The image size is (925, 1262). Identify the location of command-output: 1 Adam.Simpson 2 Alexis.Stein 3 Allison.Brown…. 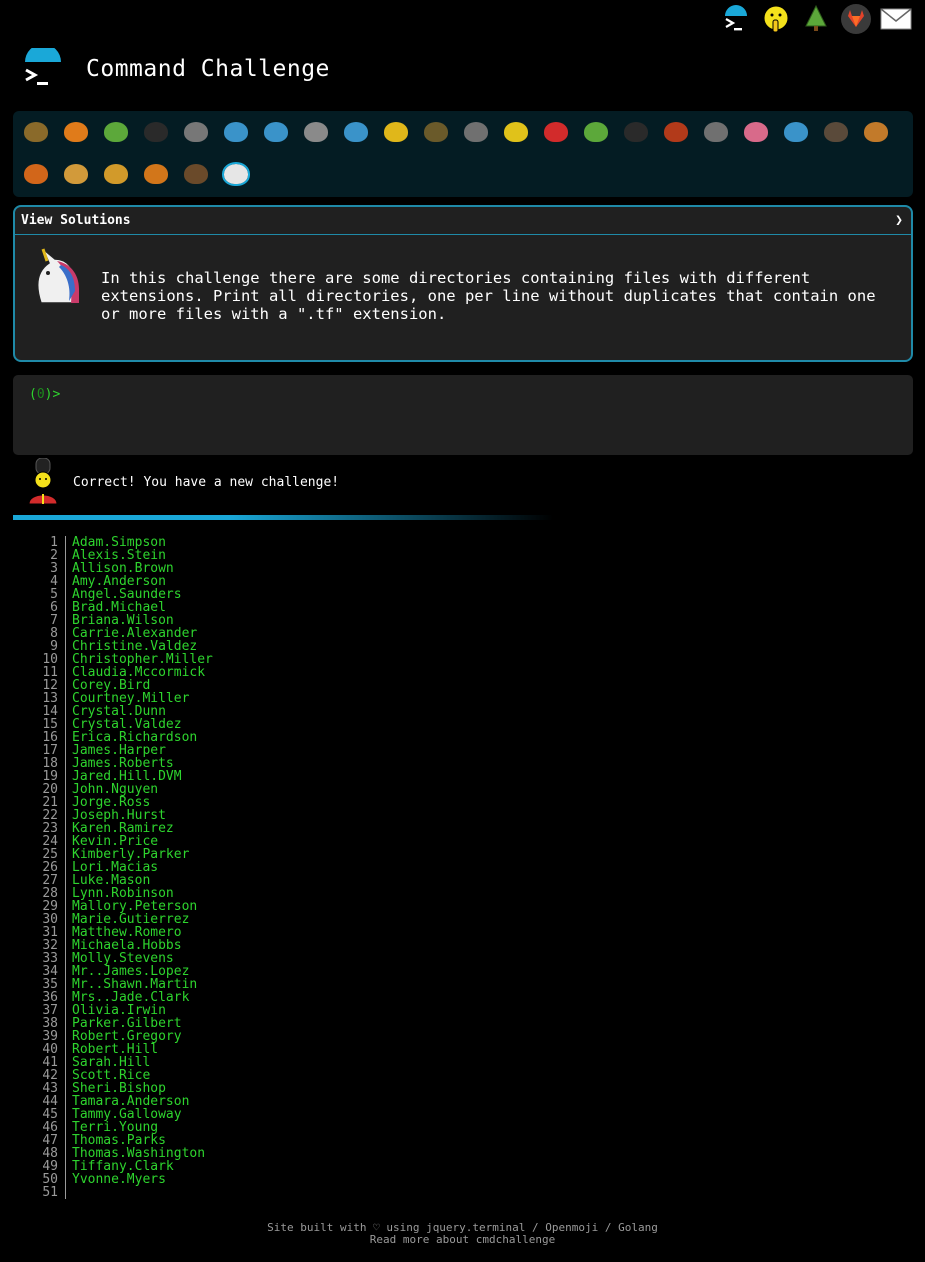
(116, 867).